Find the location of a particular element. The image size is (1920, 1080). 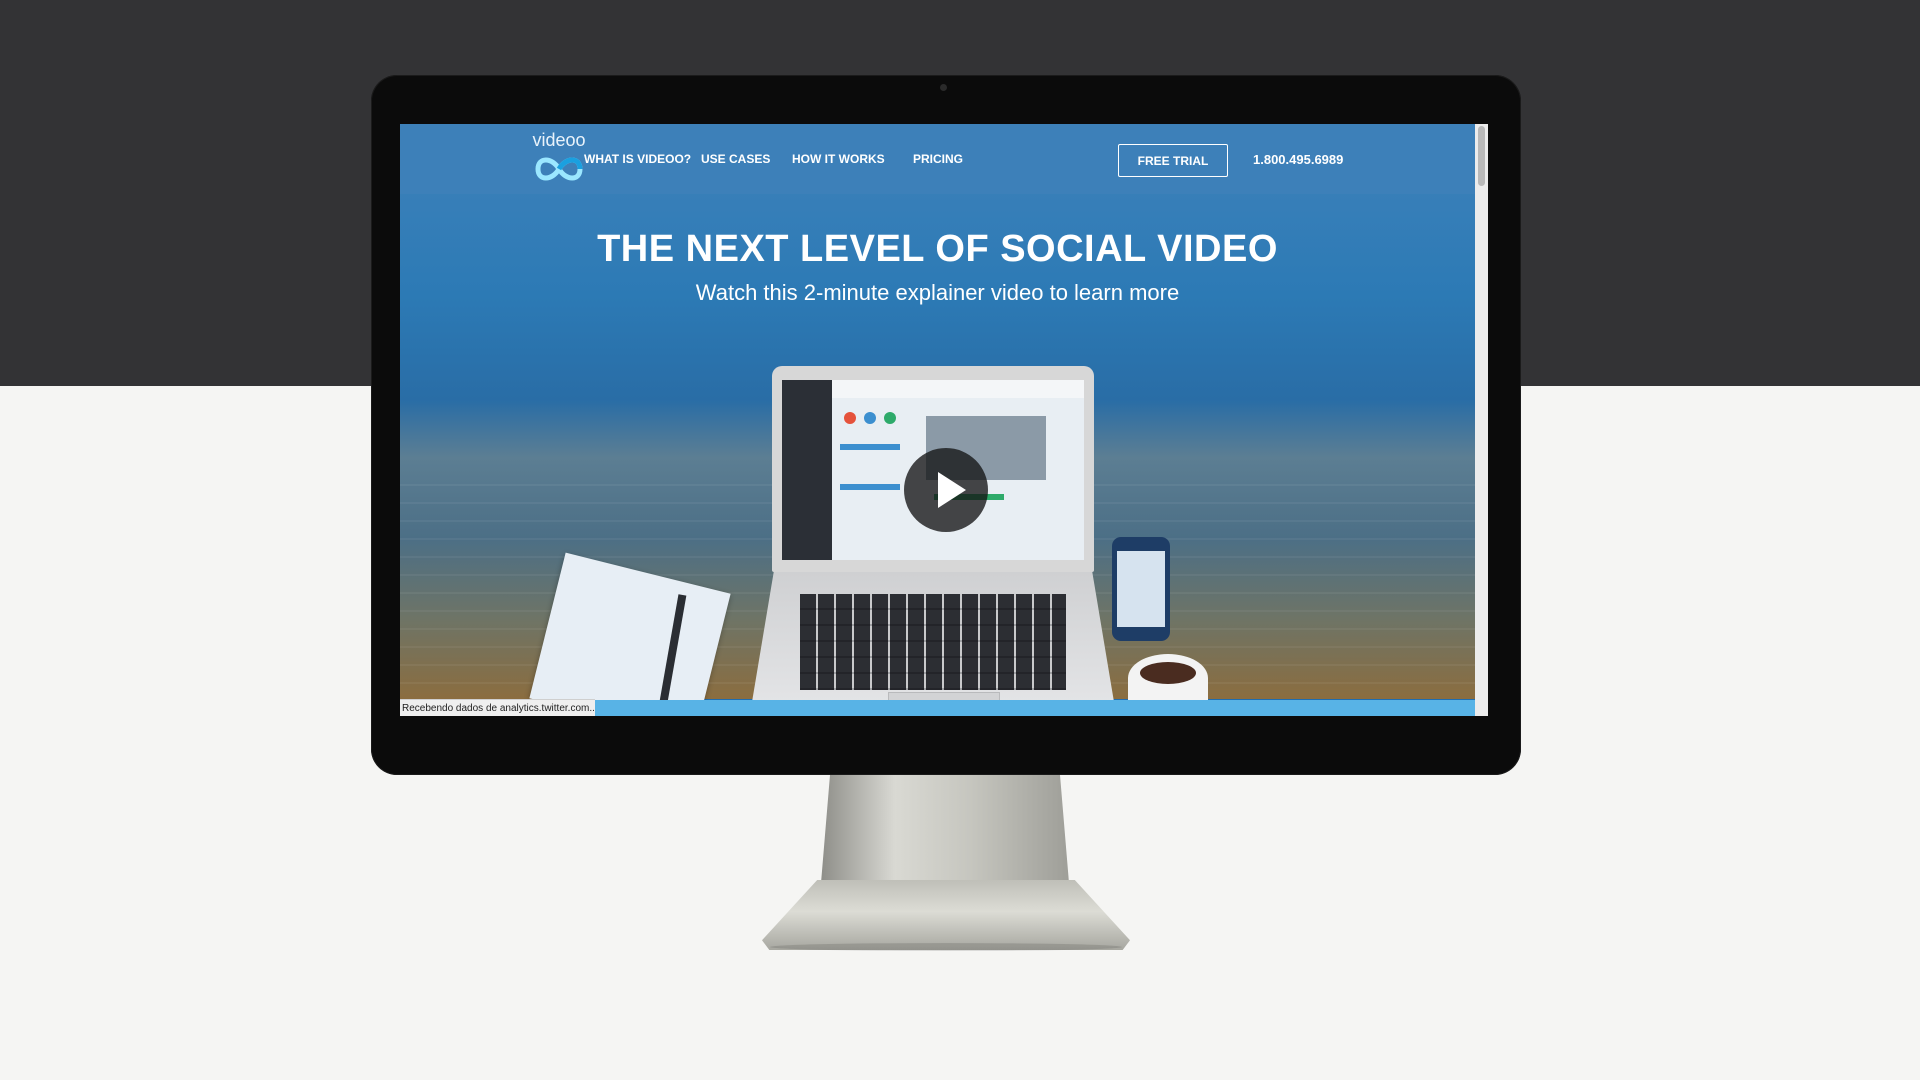

thumbnail-topbar is located at coordinates (958, 389).